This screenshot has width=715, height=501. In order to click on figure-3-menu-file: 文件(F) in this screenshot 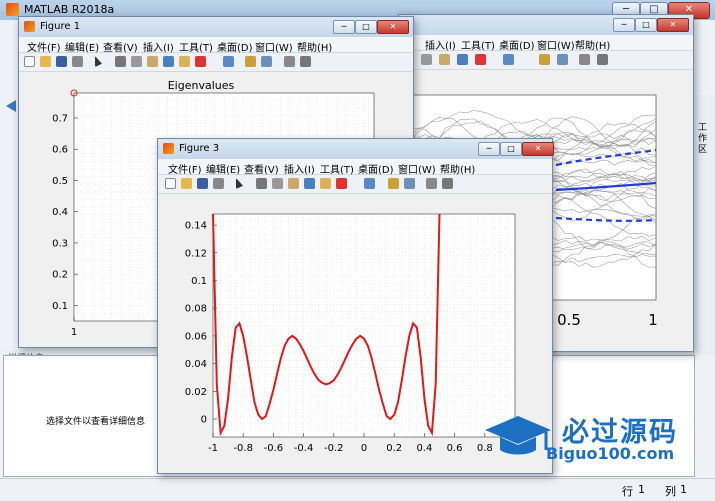, I will do `click(185, 168)`.